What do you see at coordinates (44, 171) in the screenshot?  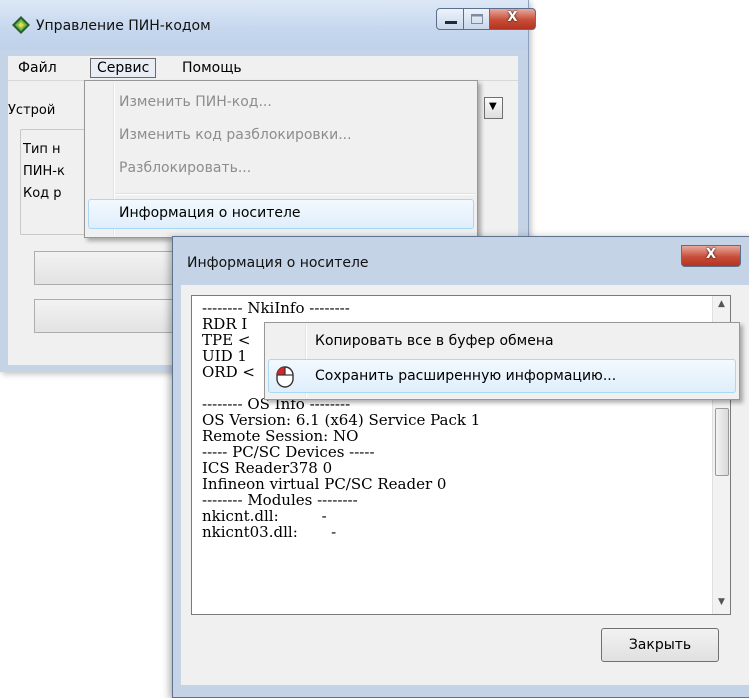 I see `pin-code-label: ПИН-к` at bounding box center [44, 171].